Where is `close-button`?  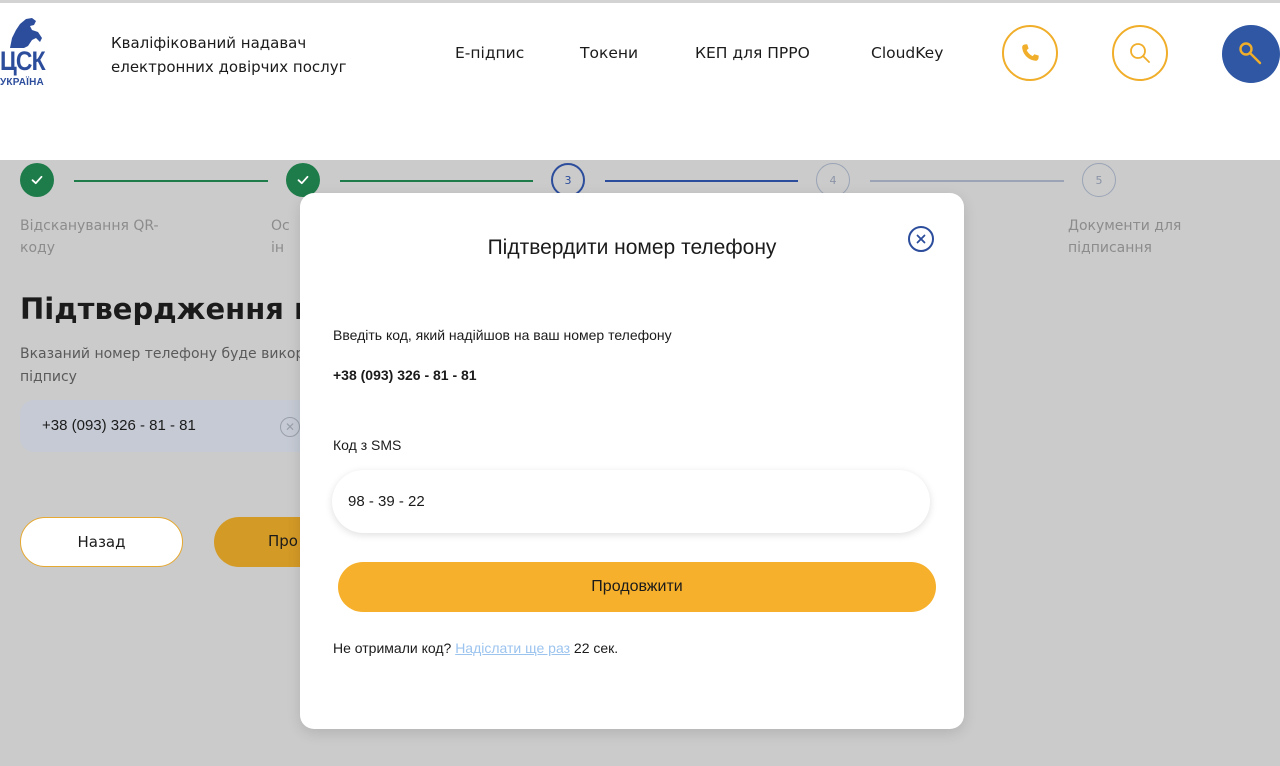
close-button is located at coordinates (921, 239).